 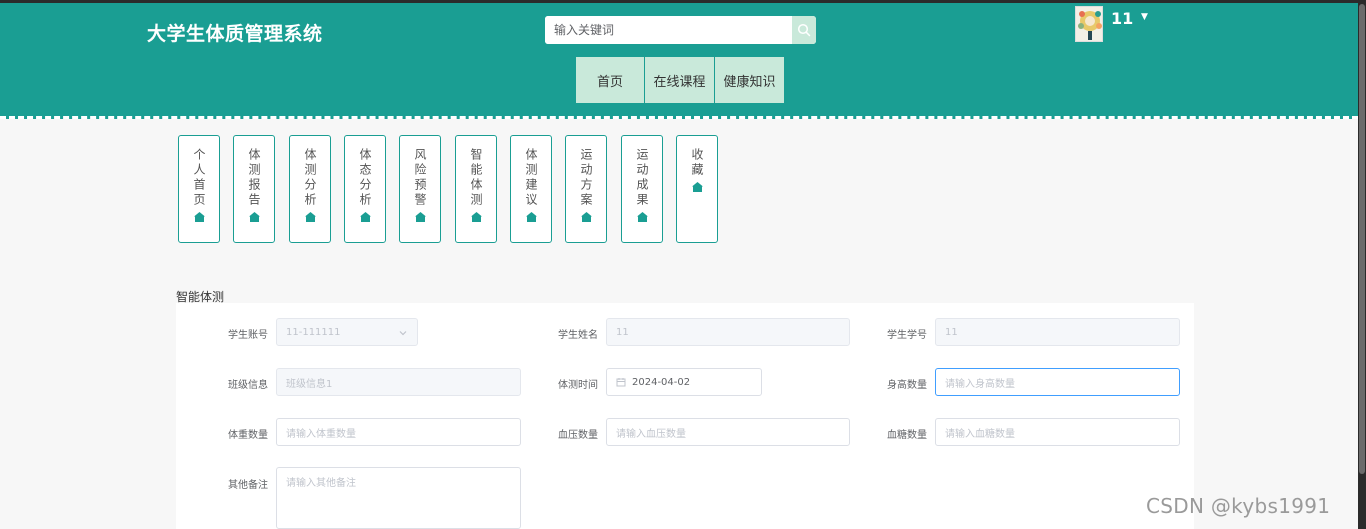 What do you see at coordinates (728, 332) in the screenshot?
I see `name-field: 11` at bounding box center [728, 332].